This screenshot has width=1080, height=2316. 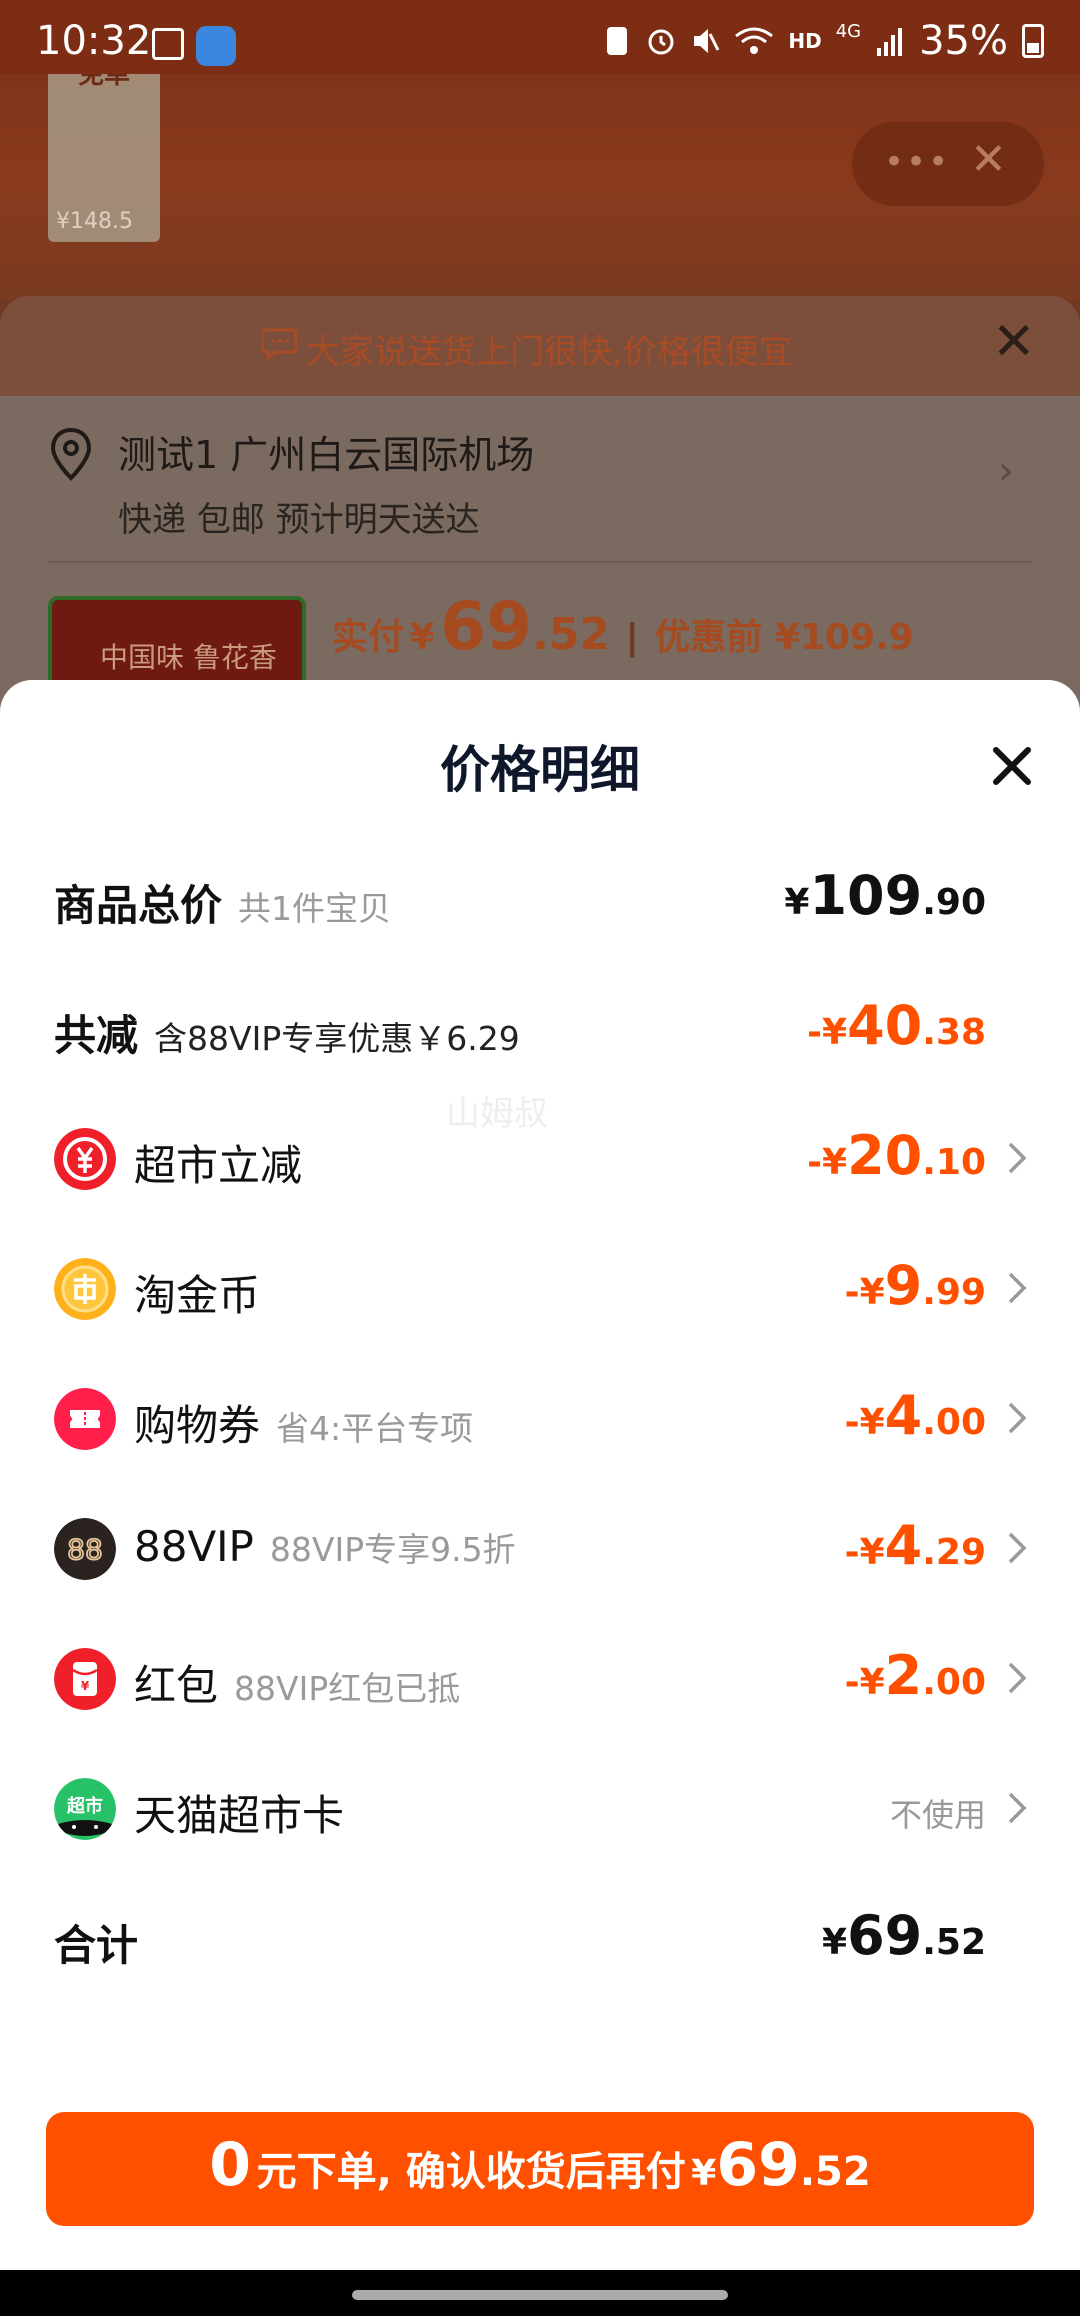 What do you see at coordinates (540, 1680) in the screenshot?
I see `row-red-envelope: ¥ 红包 88VIP红包已抵 -¥2.00` at bounding box center [540, 1680].